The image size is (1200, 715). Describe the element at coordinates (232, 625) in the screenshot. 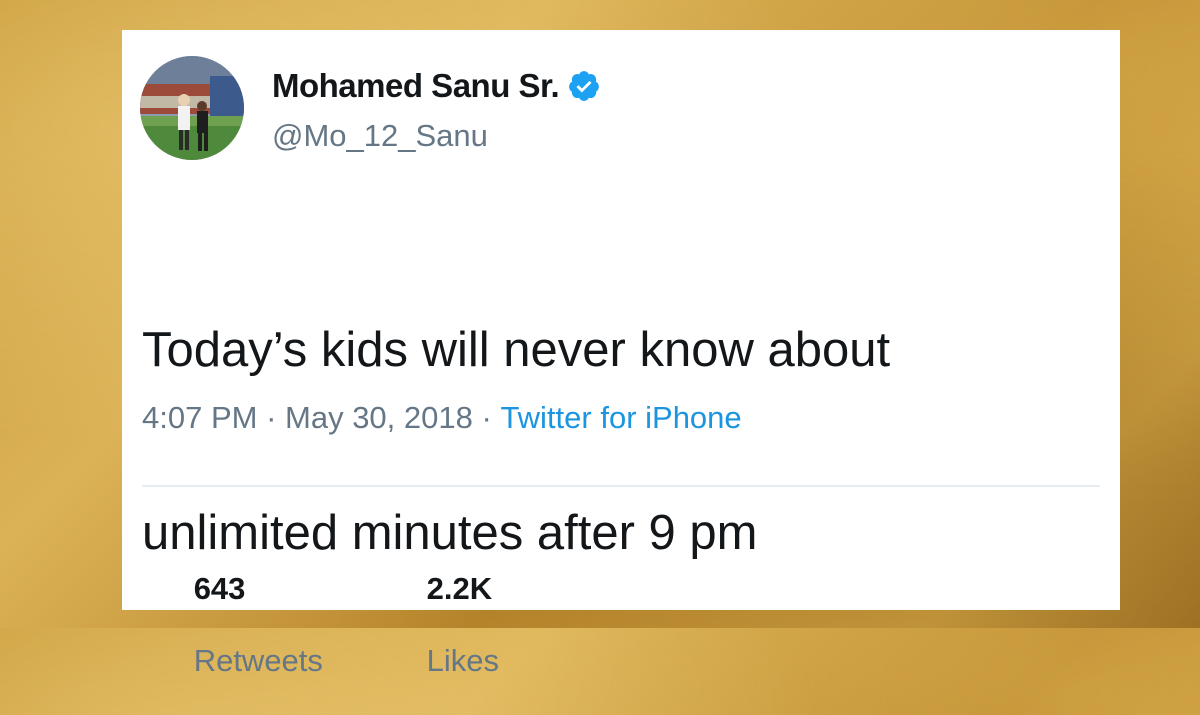

I see `retweets-stat: 643 Retweets` at that location.